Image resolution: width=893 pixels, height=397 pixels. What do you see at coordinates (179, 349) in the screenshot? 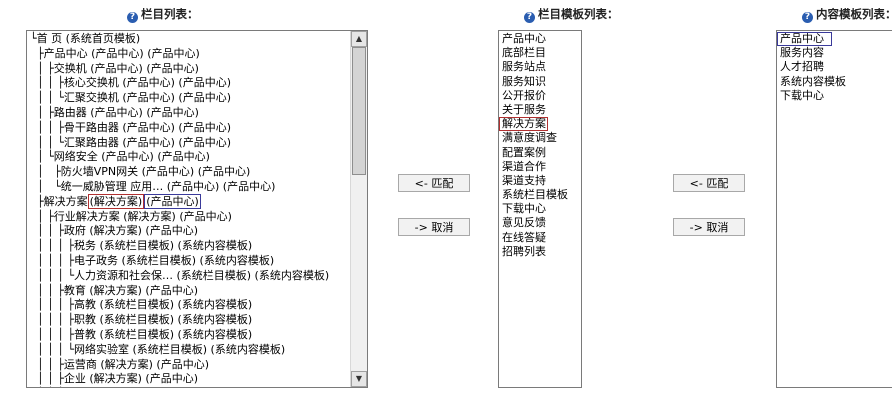
I see `tree-item-label: 网络实验室 (系统栏目模板) (系统内容模板)` at bounding box center [179, 349].